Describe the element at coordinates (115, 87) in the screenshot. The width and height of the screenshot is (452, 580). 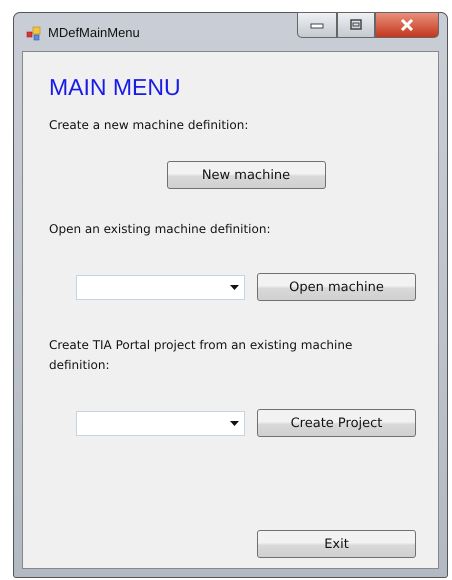
I see `heading: MAIN MENU` at that location.